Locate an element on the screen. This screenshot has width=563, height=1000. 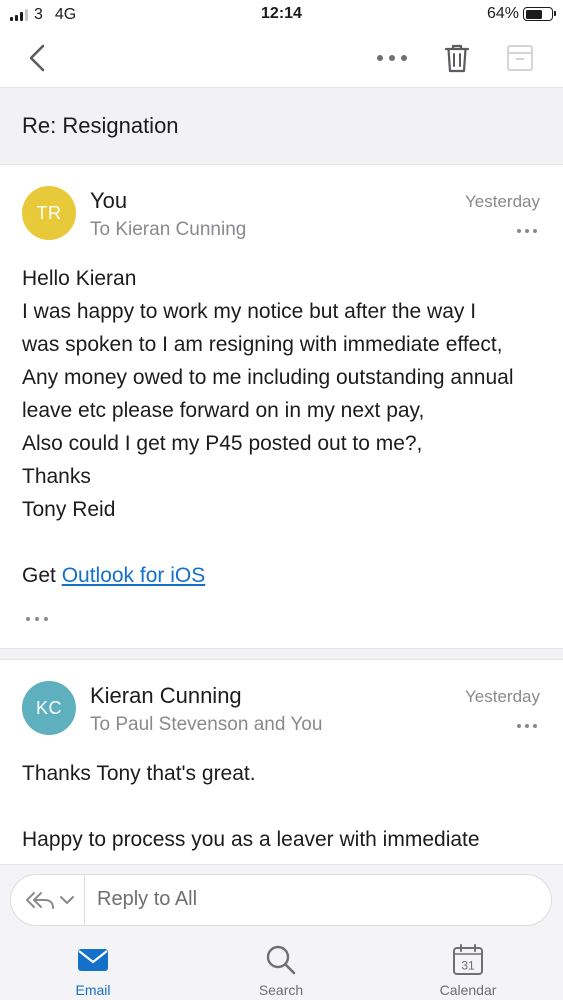
calendar-day-number: 31 is located at coordinates (468, 966).